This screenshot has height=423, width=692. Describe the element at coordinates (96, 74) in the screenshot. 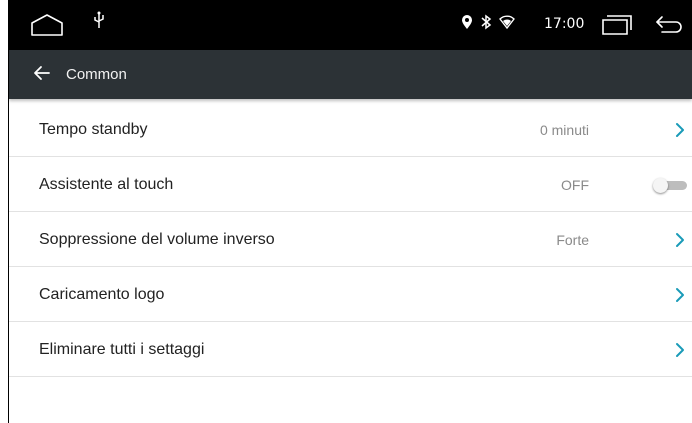

I see `page-title: Common` at that location.